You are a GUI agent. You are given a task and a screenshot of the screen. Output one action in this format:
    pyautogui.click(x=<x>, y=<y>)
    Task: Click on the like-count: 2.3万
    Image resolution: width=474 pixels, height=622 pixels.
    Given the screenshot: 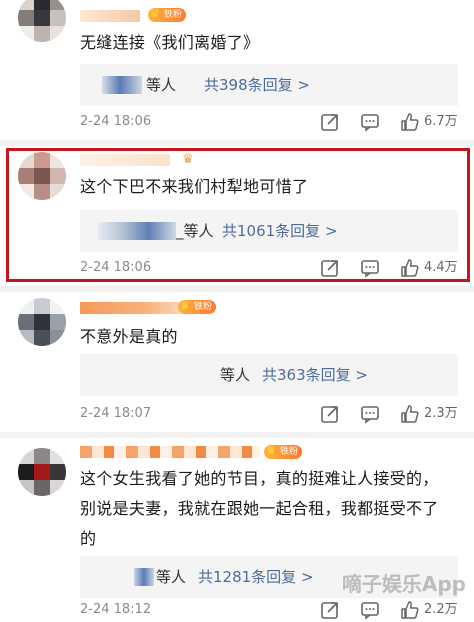 What is the action you would take?
    pyautogui.click(x=441, y=413)
    